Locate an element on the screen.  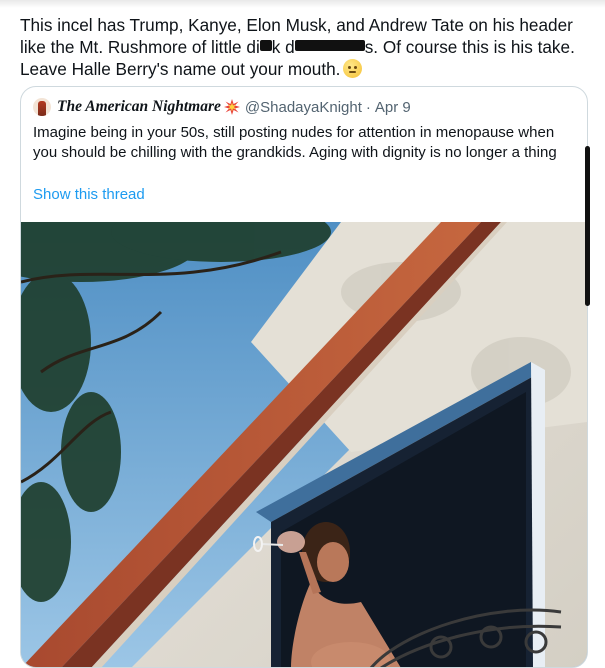
quoted-date: Apr 9 is located at coordinates (393, 107).